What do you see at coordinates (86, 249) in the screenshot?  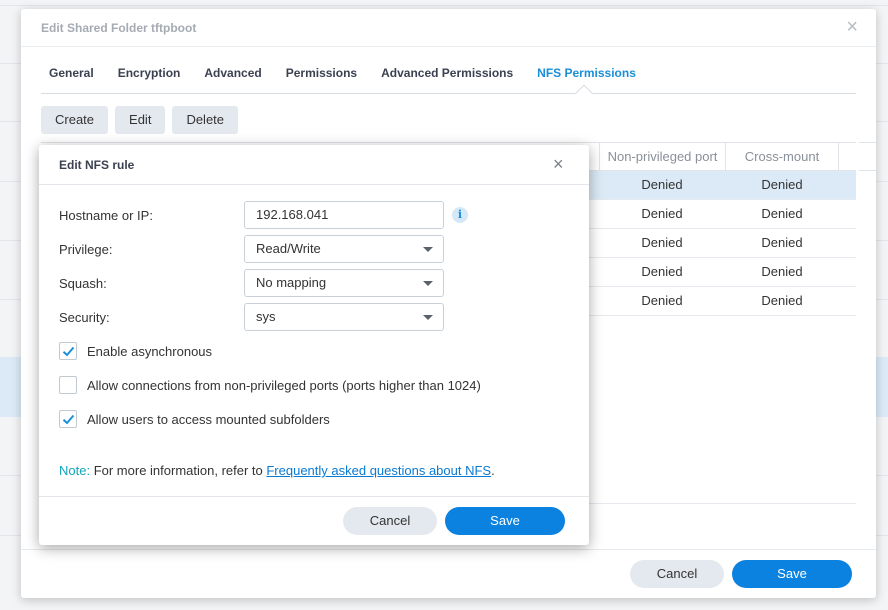 I see `privilege-label: Privilege:` at bounding box center [86, 249].